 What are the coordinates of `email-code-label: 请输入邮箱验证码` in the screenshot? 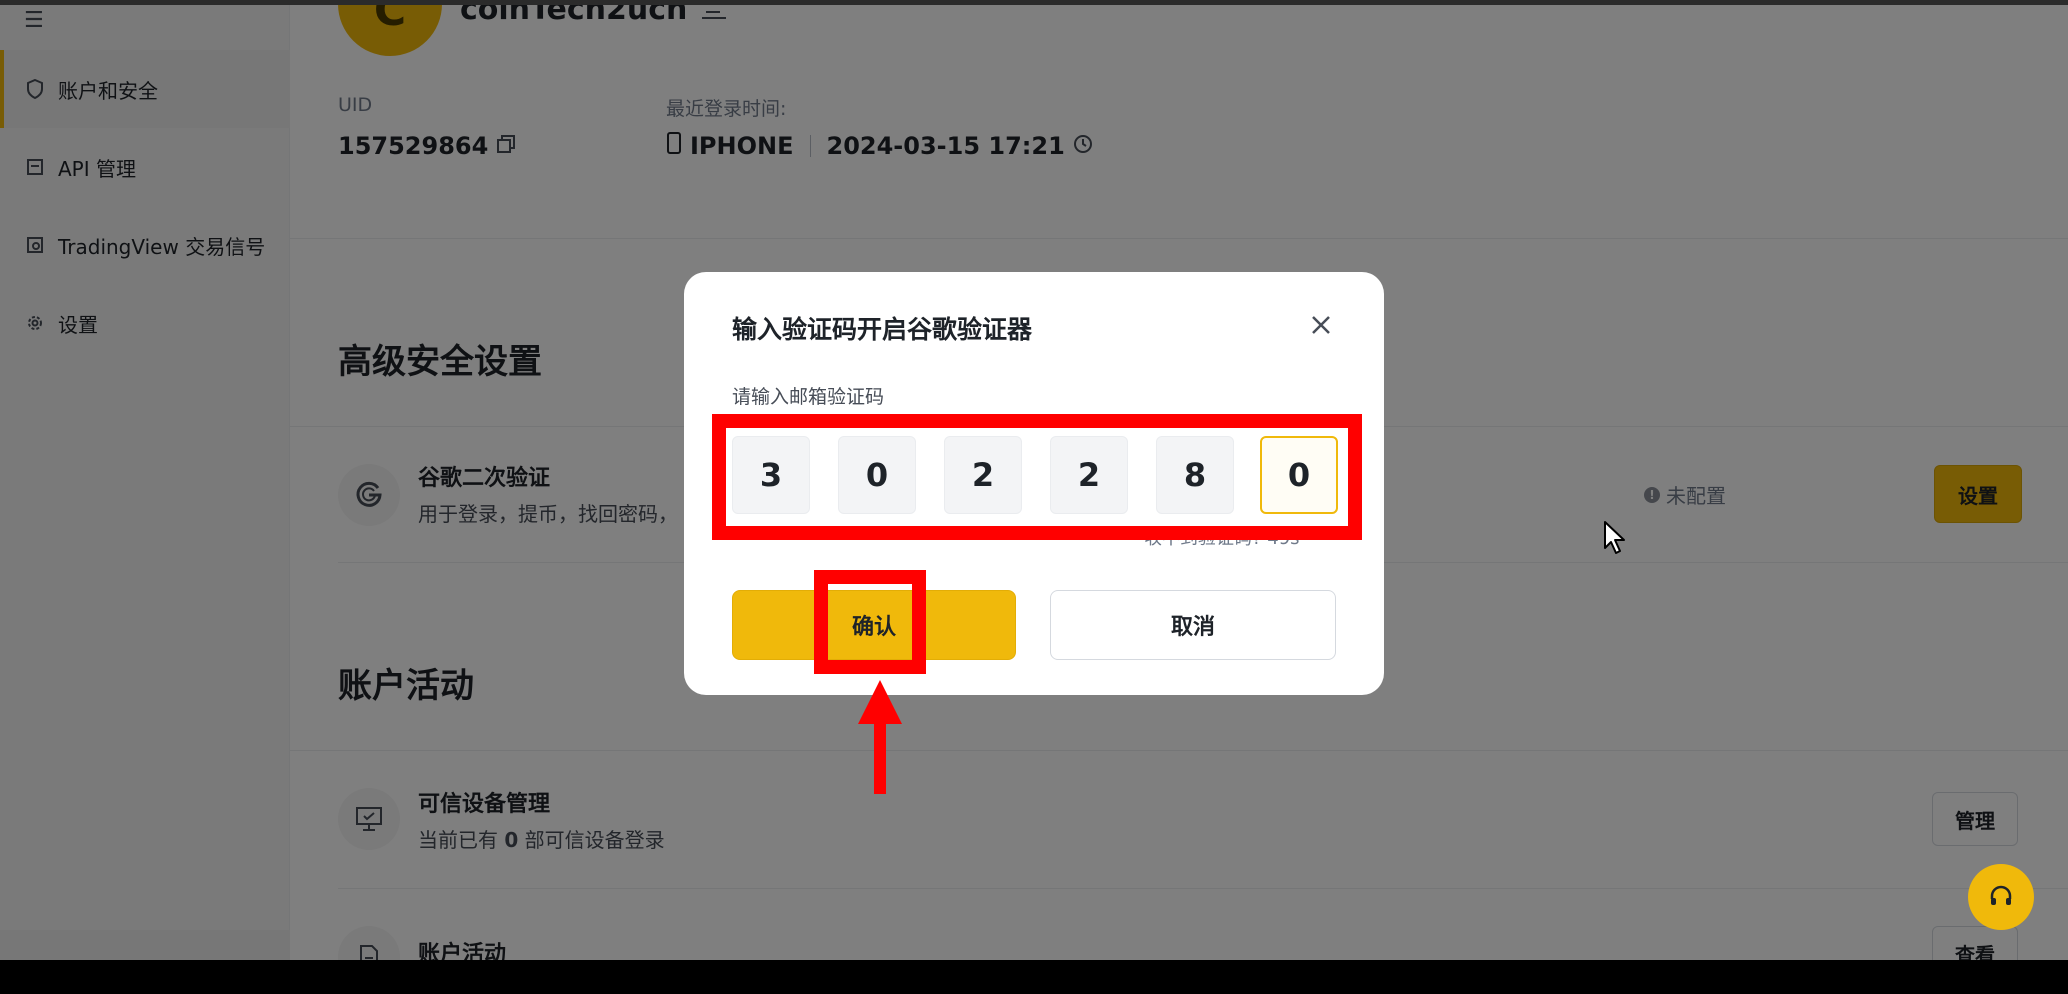 It's located at (808, 397).